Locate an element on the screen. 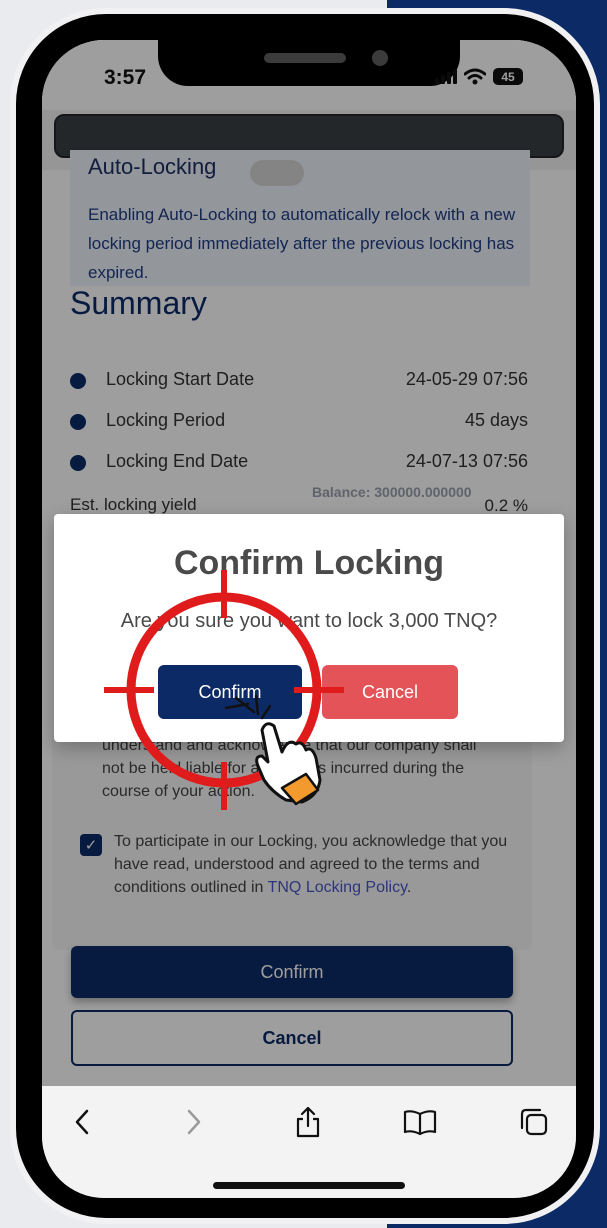 This screenshot has width=607, height=1228. back-icon is located at coordinates (82, 1122).